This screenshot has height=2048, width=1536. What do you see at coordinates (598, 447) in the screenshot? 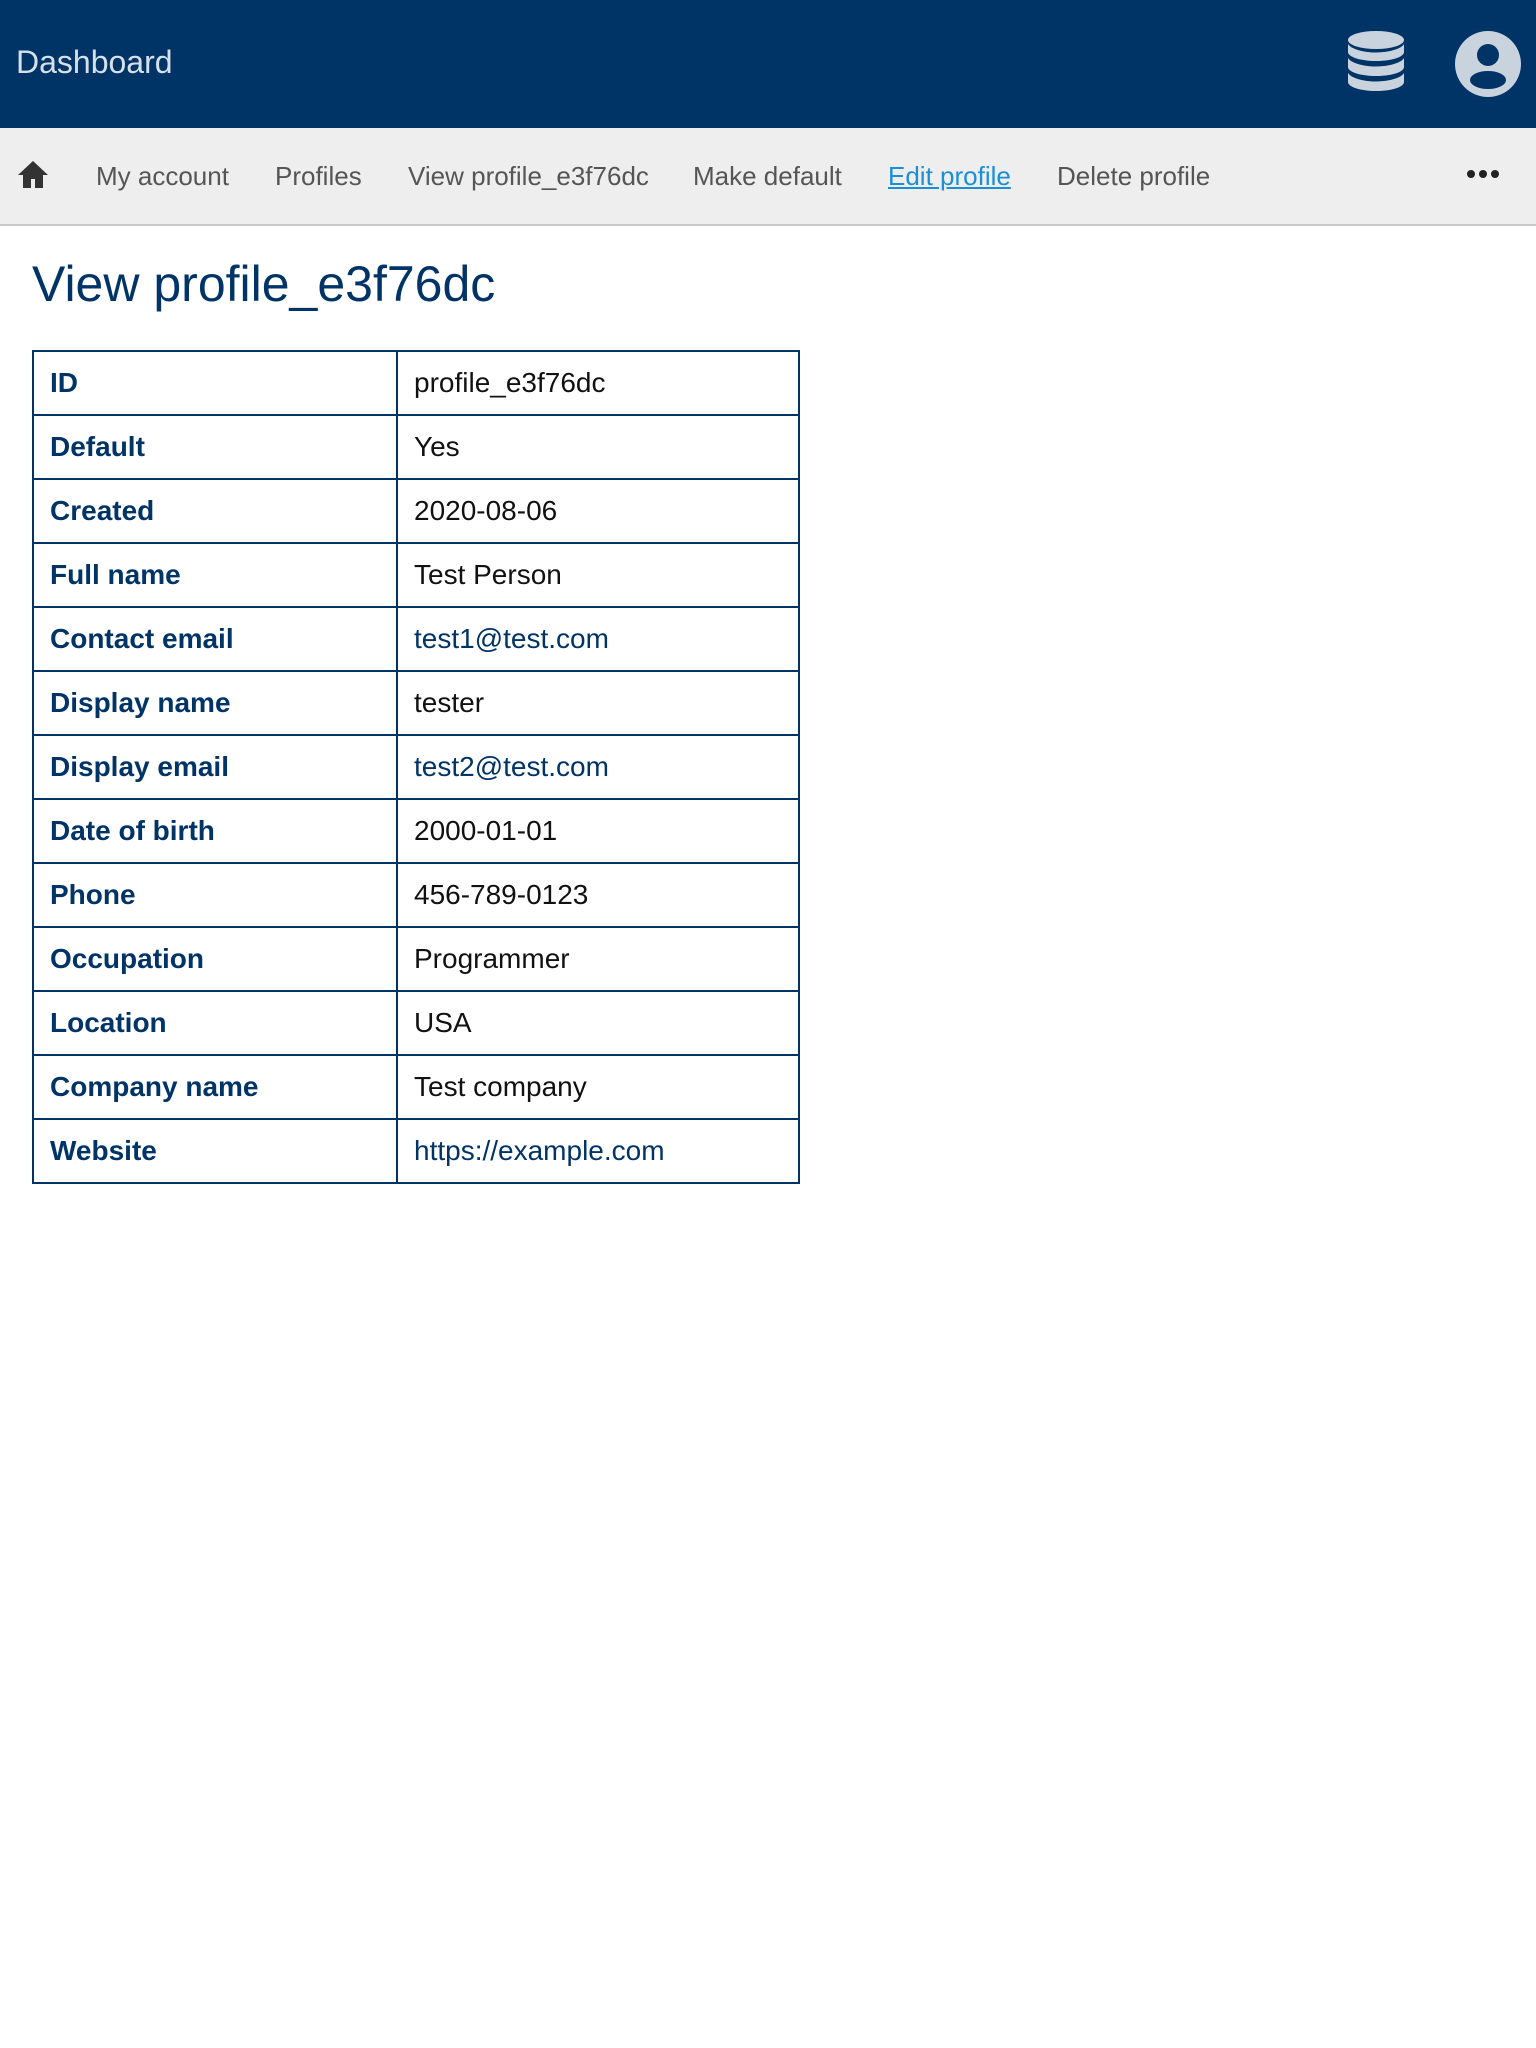
I see `row-value: Yes` at bounding box center [598, 447].